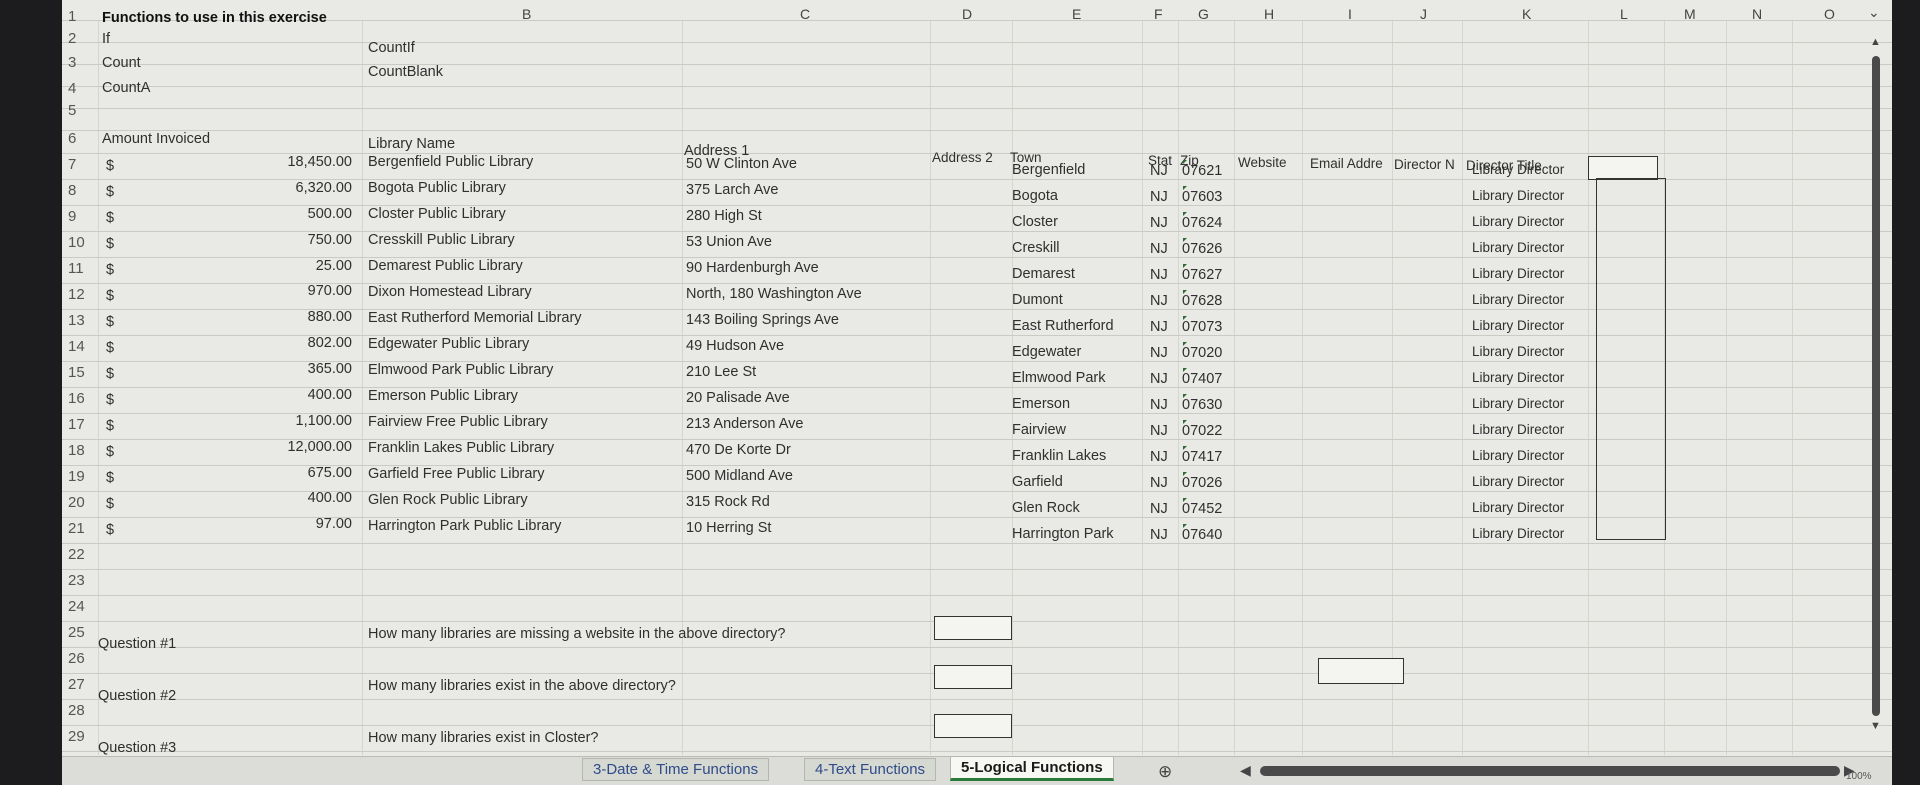 This screenshot has width=1920, height=785. I want to click on question-3-text: How many libraries exist in Closter?, so click(483, 738).